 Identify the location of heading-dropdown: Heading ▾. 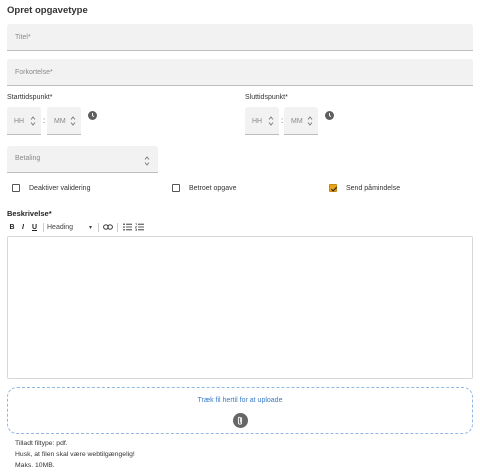
(71, 227).